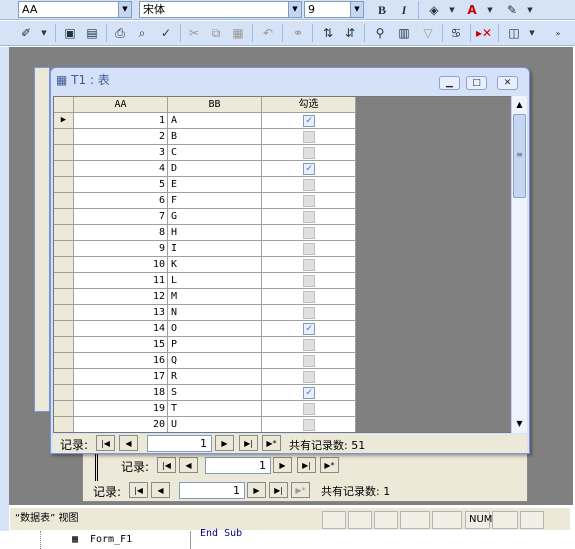  What do you see at coordinates (215, 105) in the screenshot?
I see `column-header-bb: BB` at bounding box center [215, 105].